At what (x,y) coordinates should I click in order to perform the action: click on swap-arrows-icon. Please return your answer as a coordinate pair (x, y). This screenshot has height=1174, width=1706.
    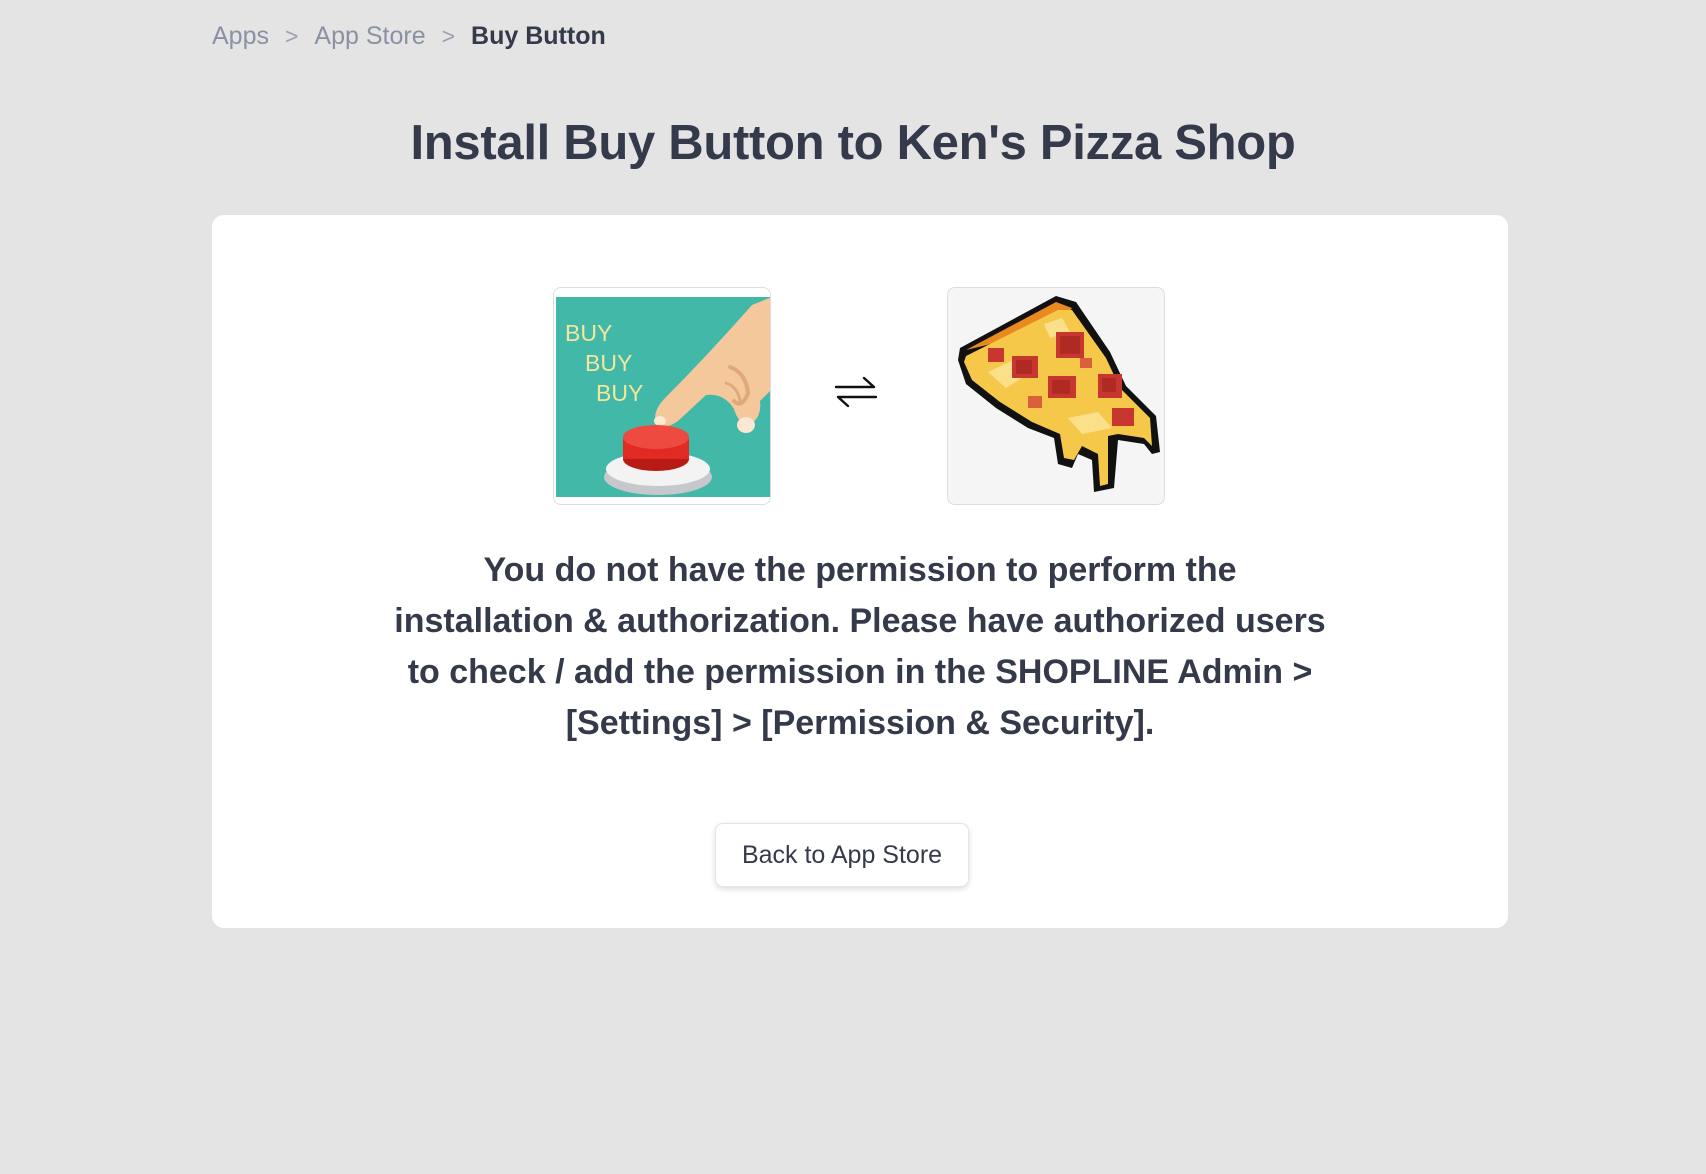
    Looking at the image, I should click on (856, 392).